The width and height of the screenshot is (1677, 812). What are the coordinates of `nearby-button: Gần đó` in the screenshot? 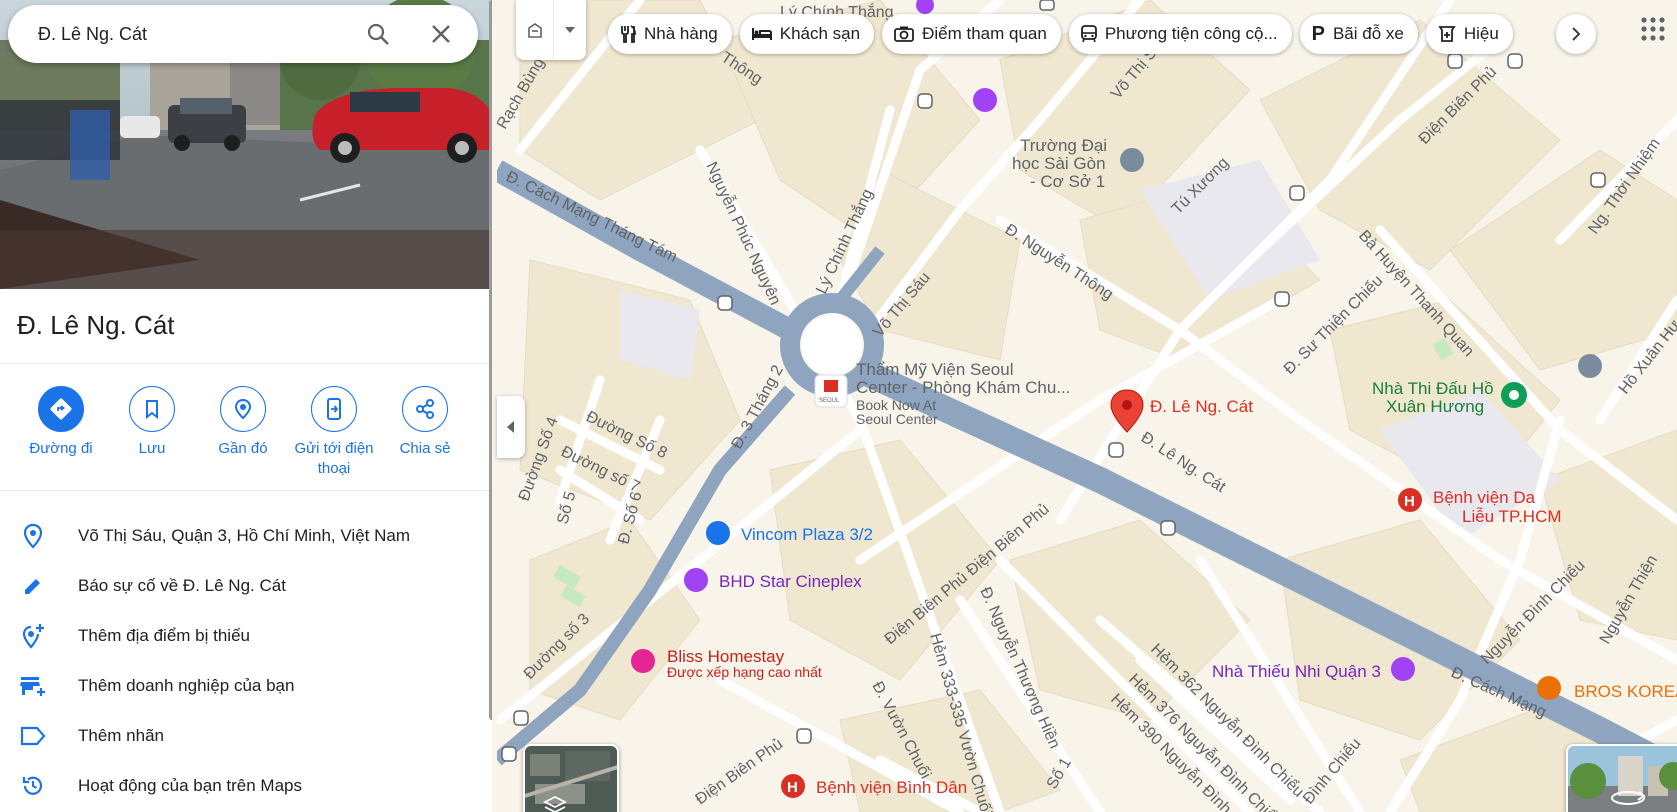 It's located at (243, 422).